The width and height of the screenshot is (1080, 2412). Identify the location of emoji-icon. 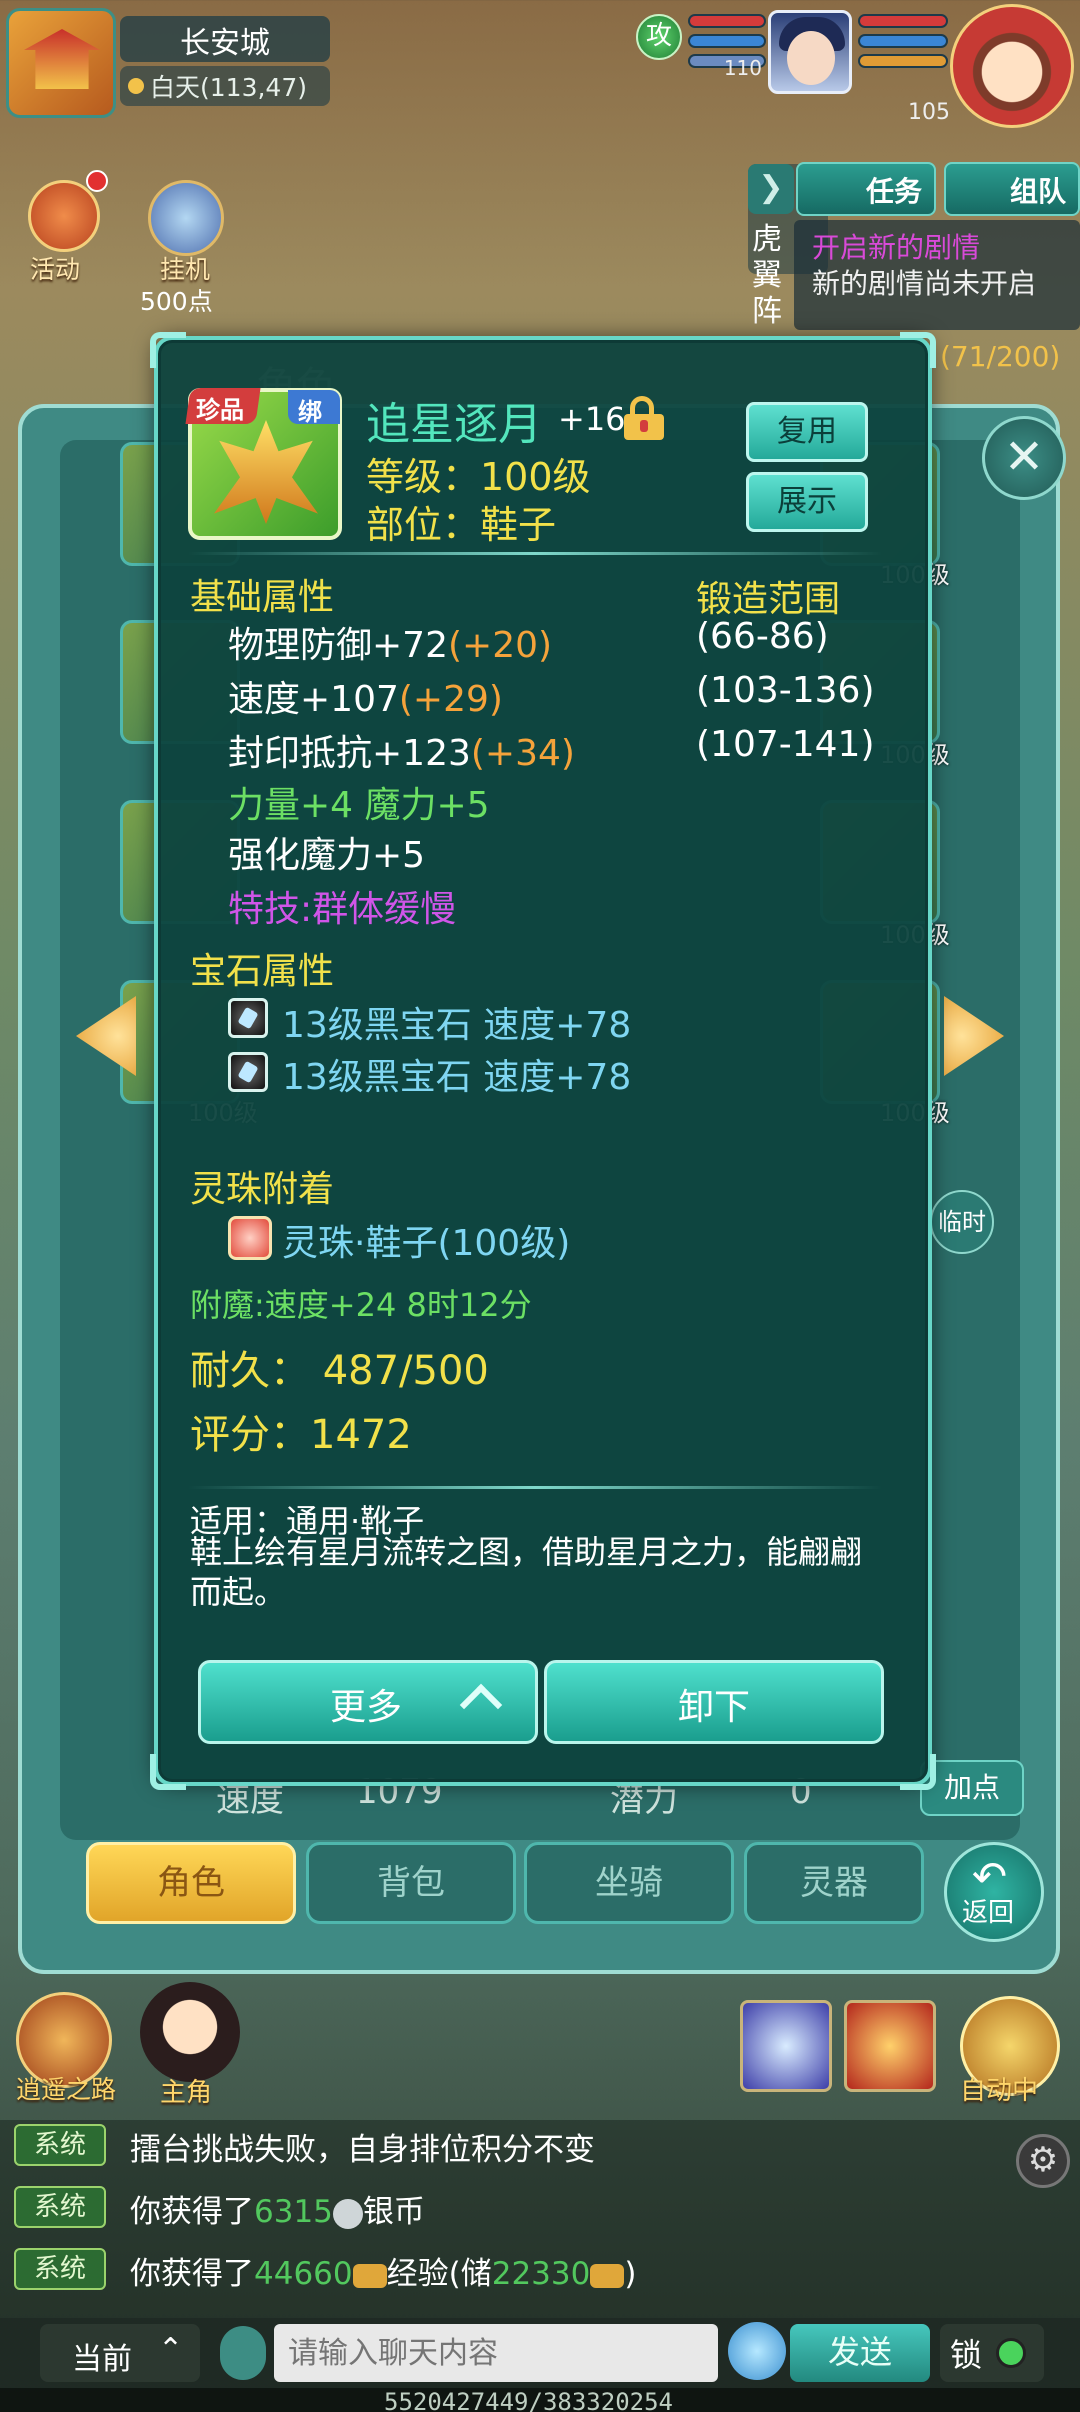
(757, 2351).